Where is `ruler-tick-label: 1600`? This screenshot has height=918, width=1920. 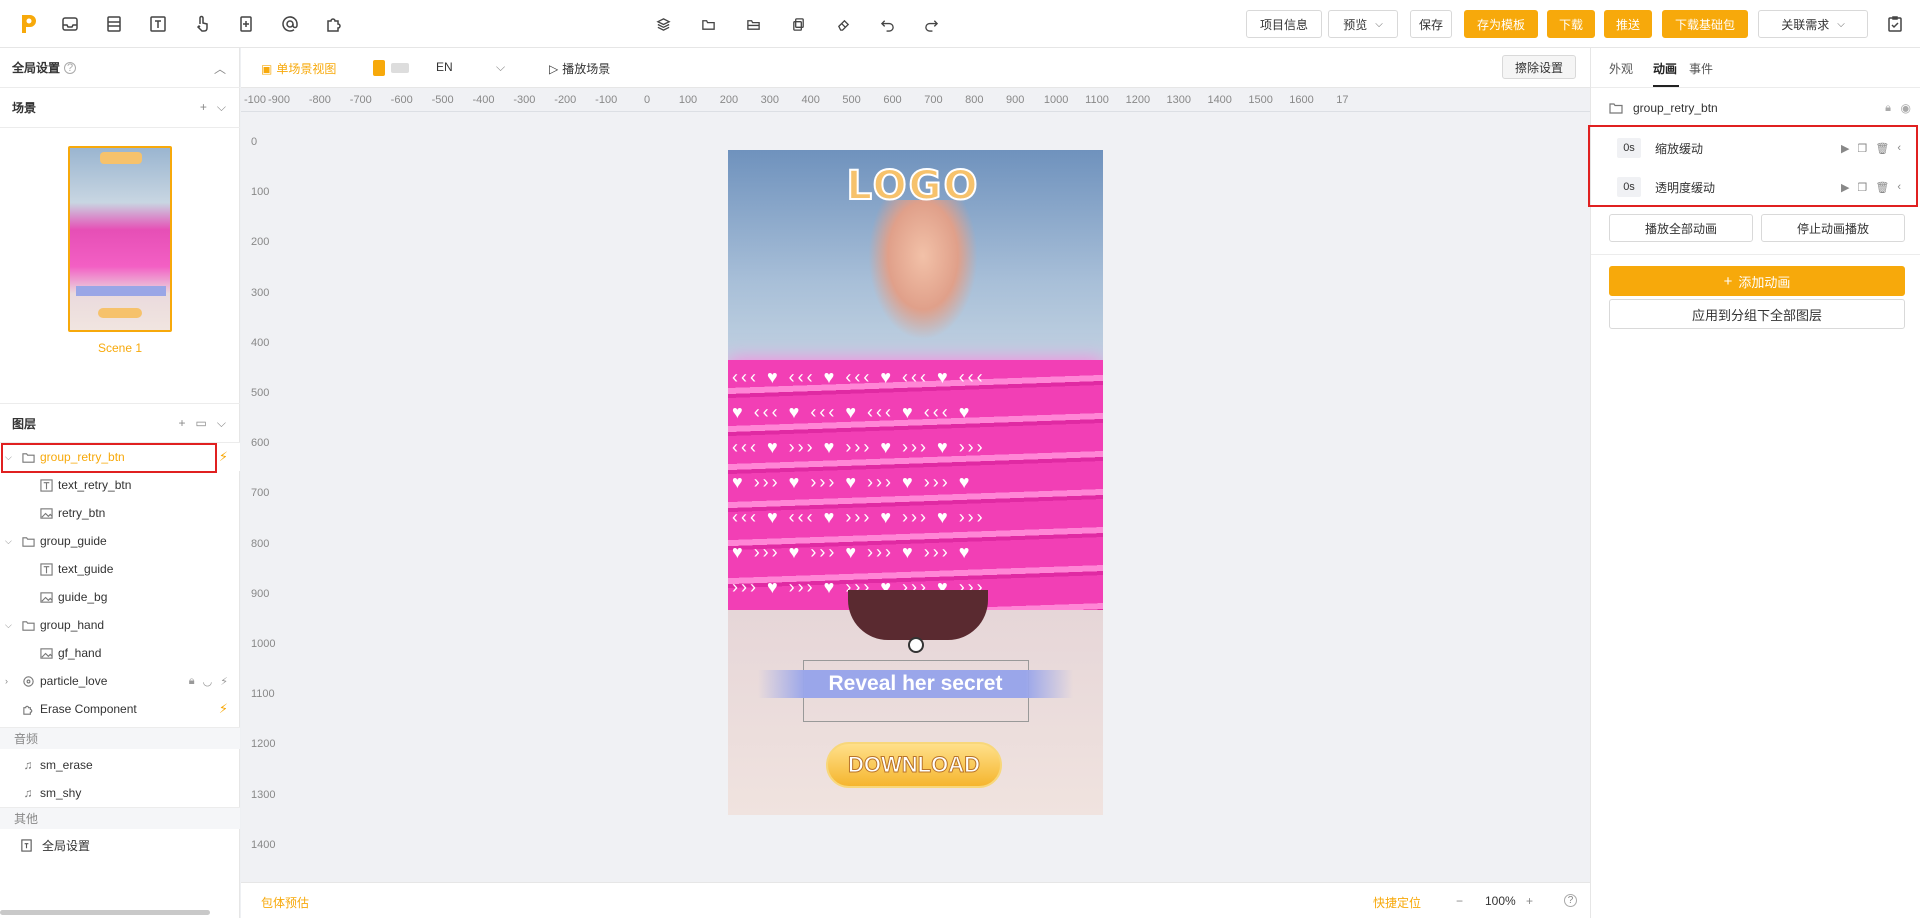
ruler-tick-label: 1600 is located at coordinates (1301, 100).